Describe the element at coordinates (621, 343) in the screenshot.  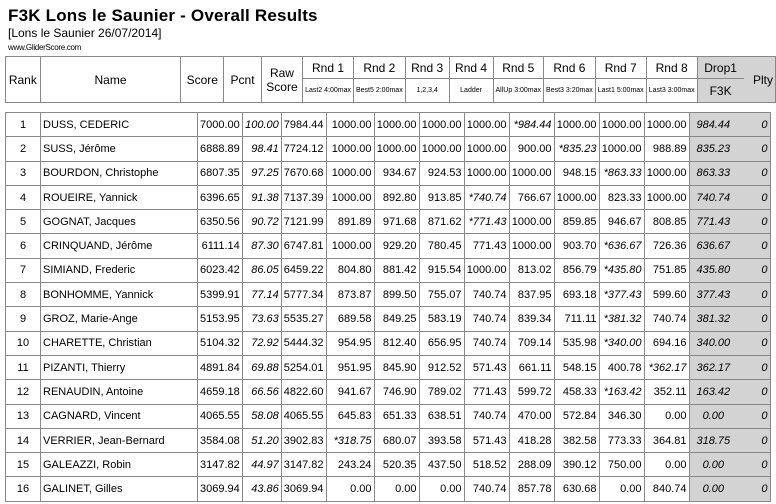
I see `round-7-cell: *340.00` at that location.